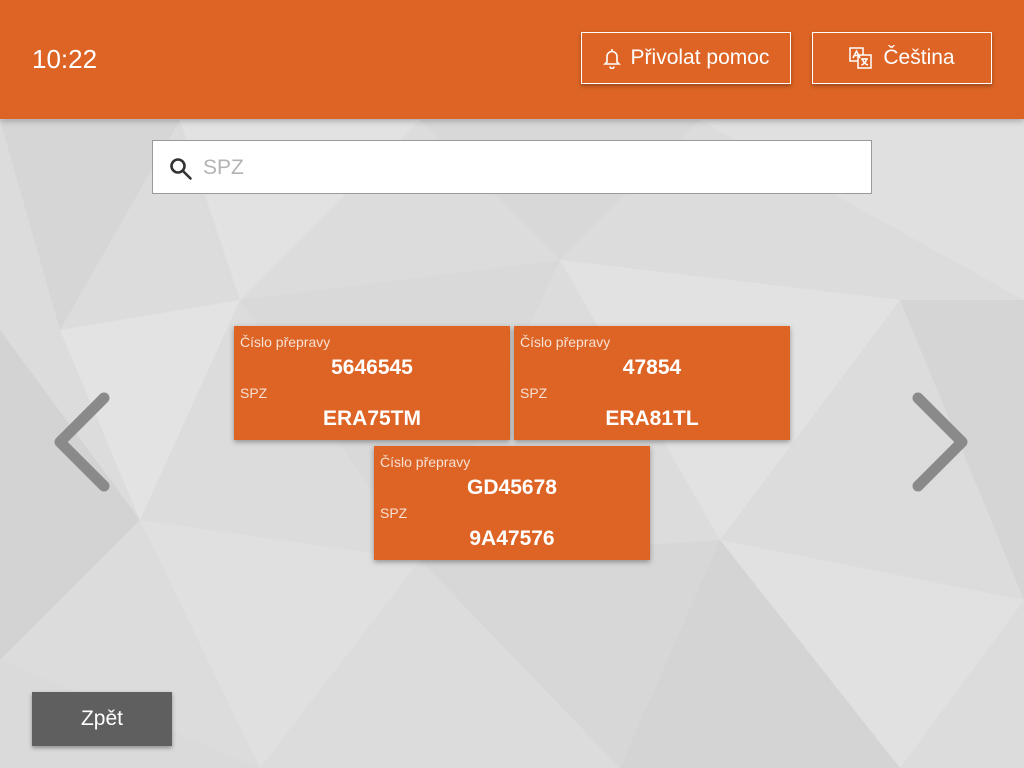  I want to click on back-button: Zpět, so click(102, 719).